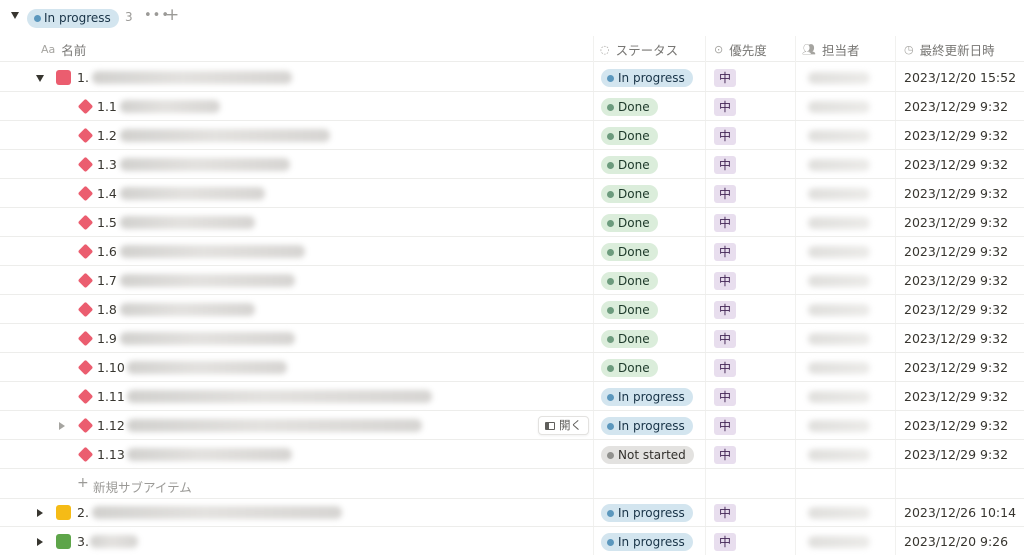 The width and height of the screenshot is (1024, 555). Describe the element at coordinates (957, 50) in the screenshot. I see `column-header-updated-label: 最終更新日時` at that location.